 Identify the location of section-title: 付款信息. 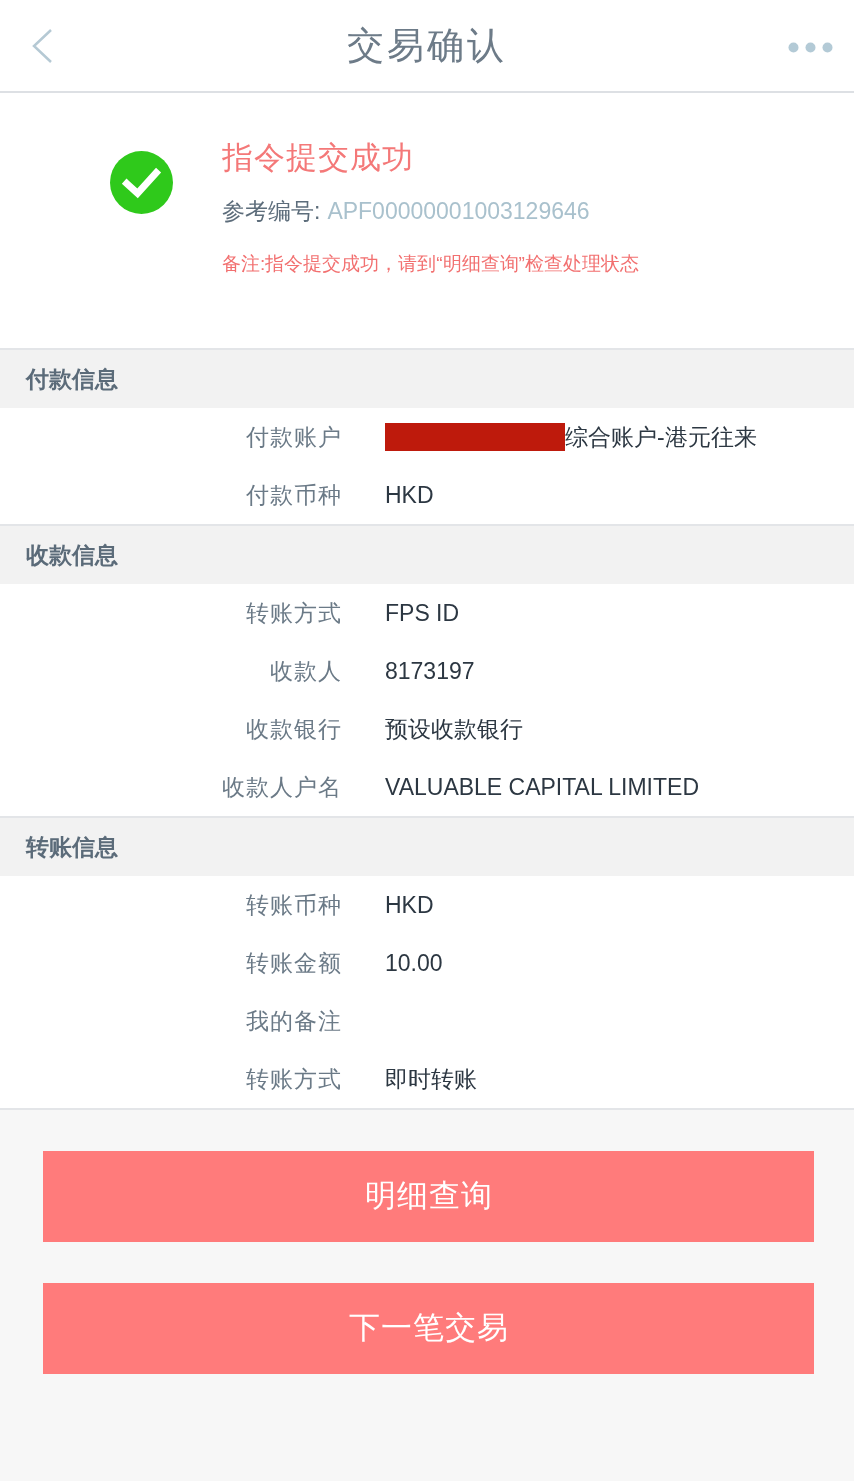
(72, 379).